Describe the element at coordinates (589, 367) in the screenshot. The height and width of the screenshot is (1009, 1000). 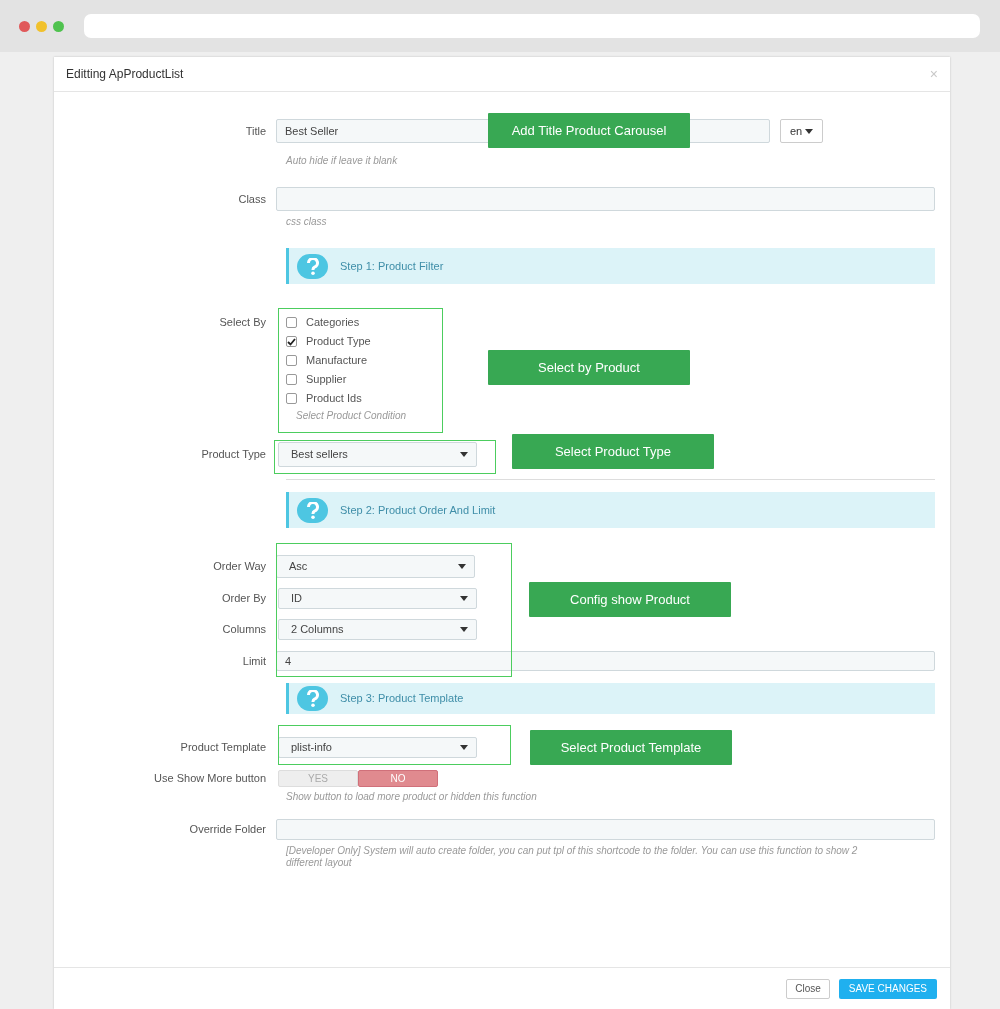
I see `callout-tooltip: Select by Product` at that location.